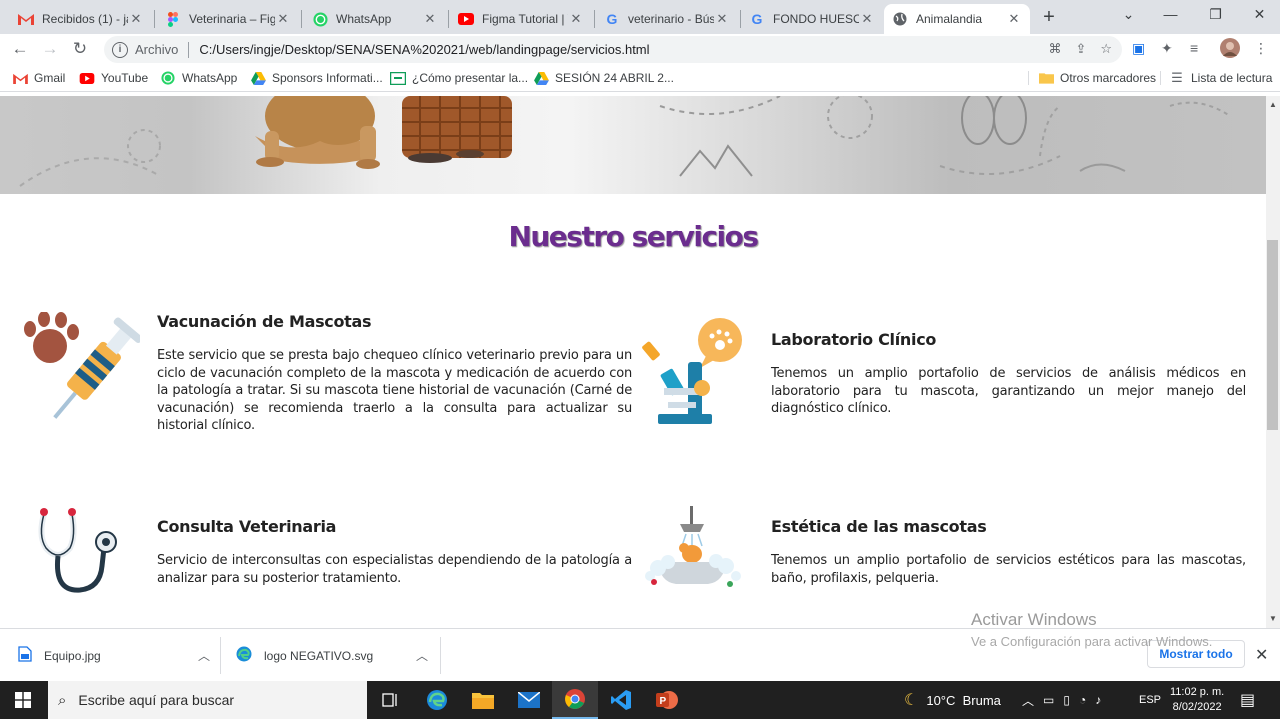 The image size is (1280, 719). I want to click on tab-fondo-huesos: G FONDO HUESOS ✕, so click(812, 19).